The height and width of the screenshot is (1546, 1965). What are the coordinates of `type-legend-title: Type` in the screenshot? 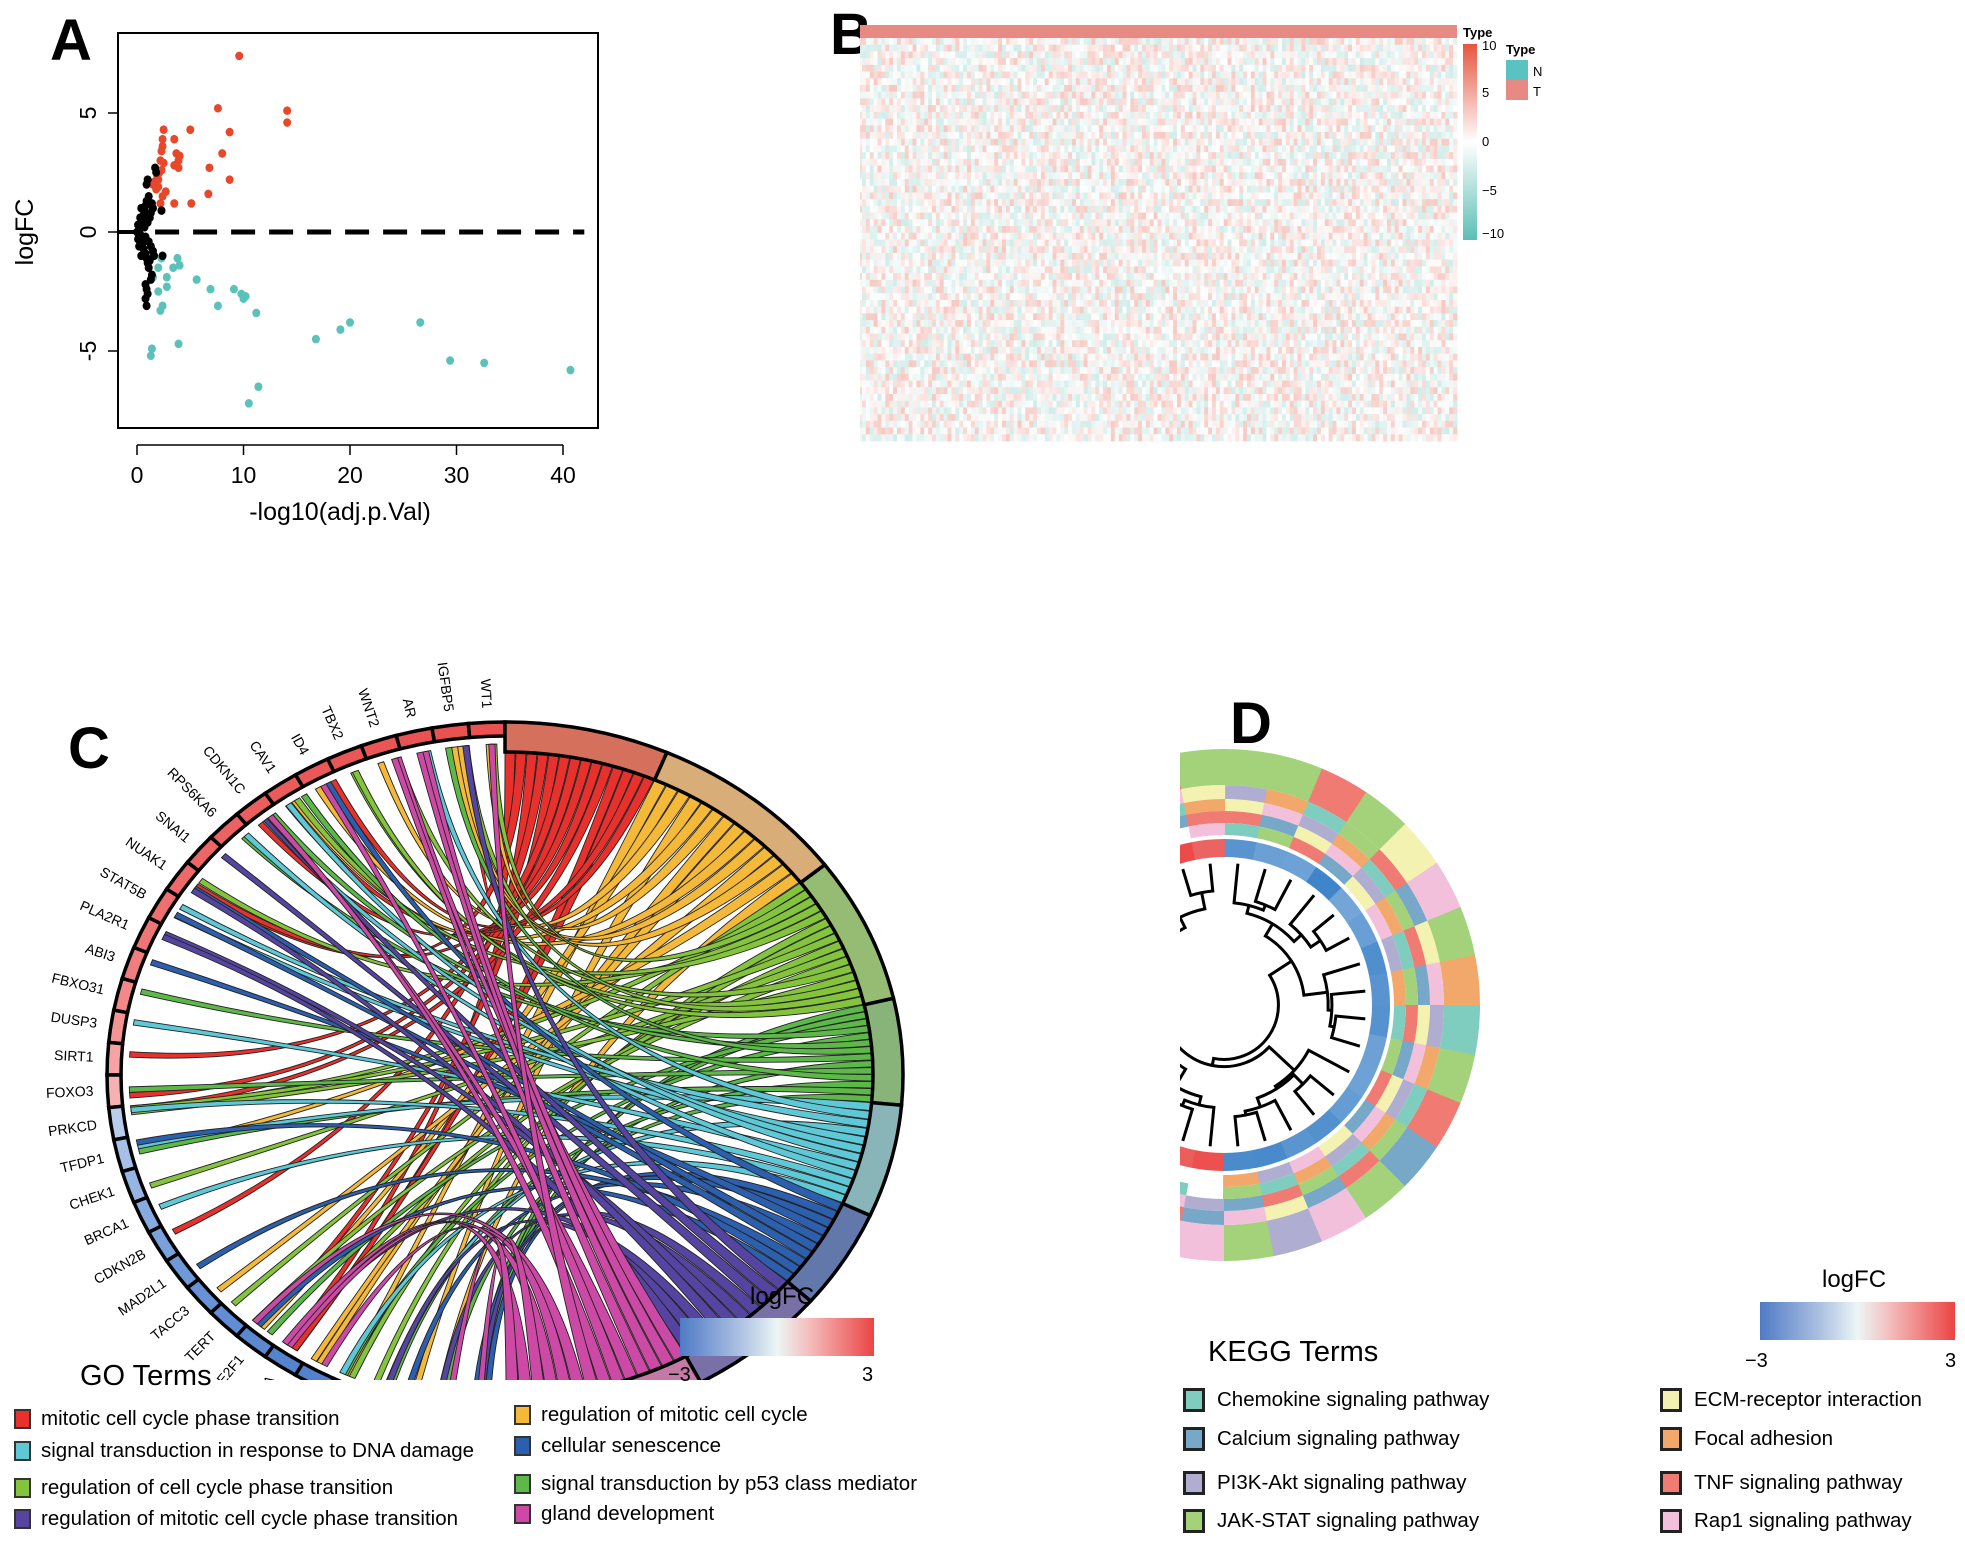 It's located at (1520, 49).